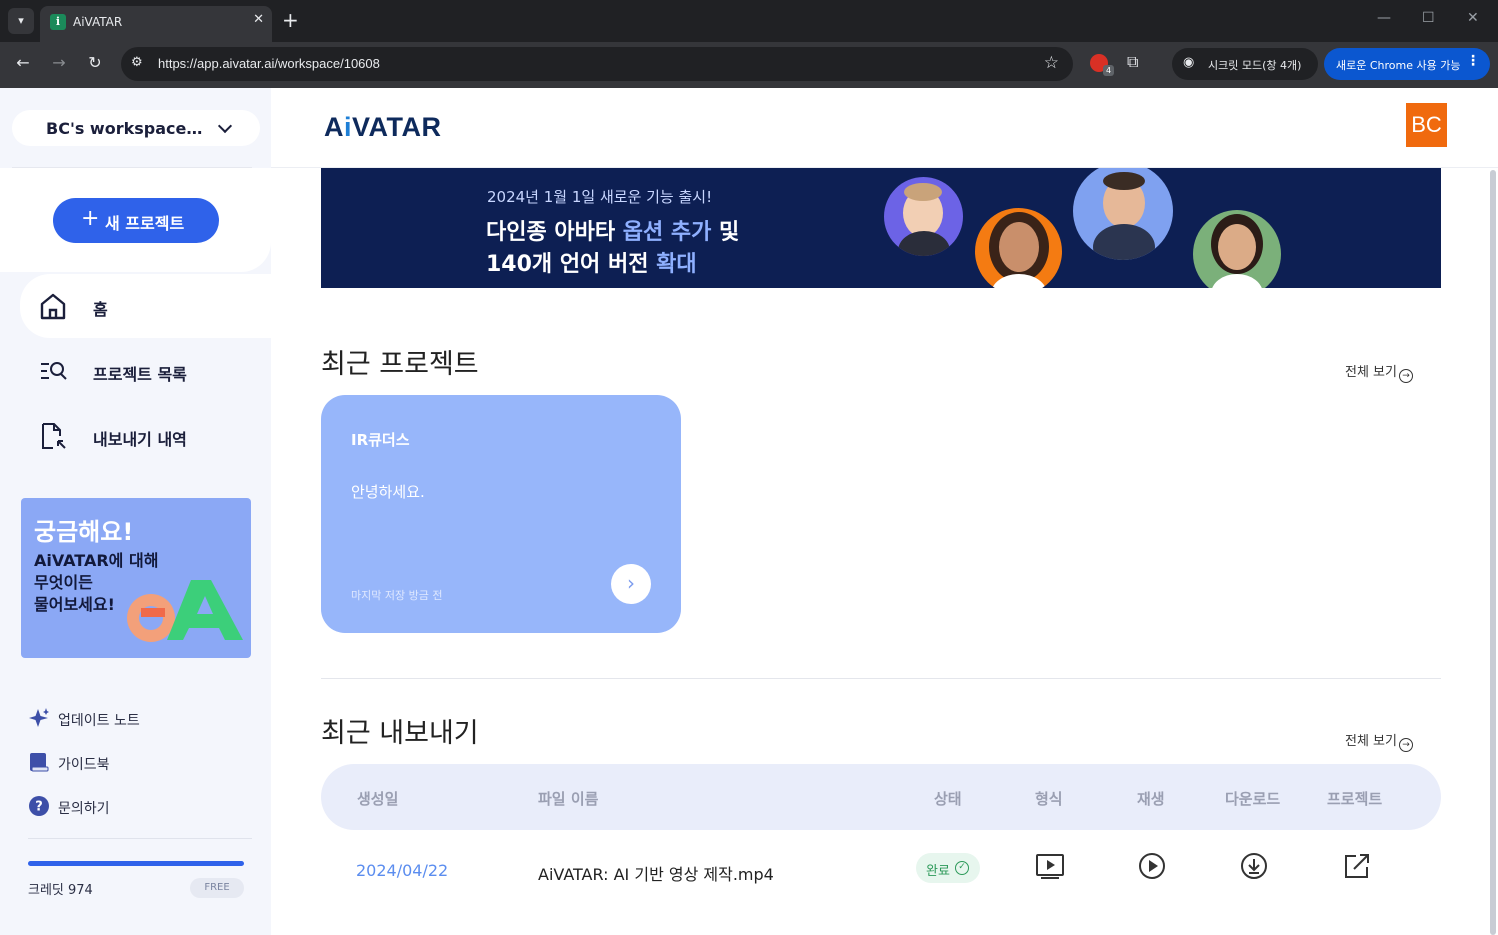 The height and width of the screenshot is (935, 1498). Describe the element at coordinates (948, 868) in the screenshot. I see `status-badge: 완료 ✓` at that location.